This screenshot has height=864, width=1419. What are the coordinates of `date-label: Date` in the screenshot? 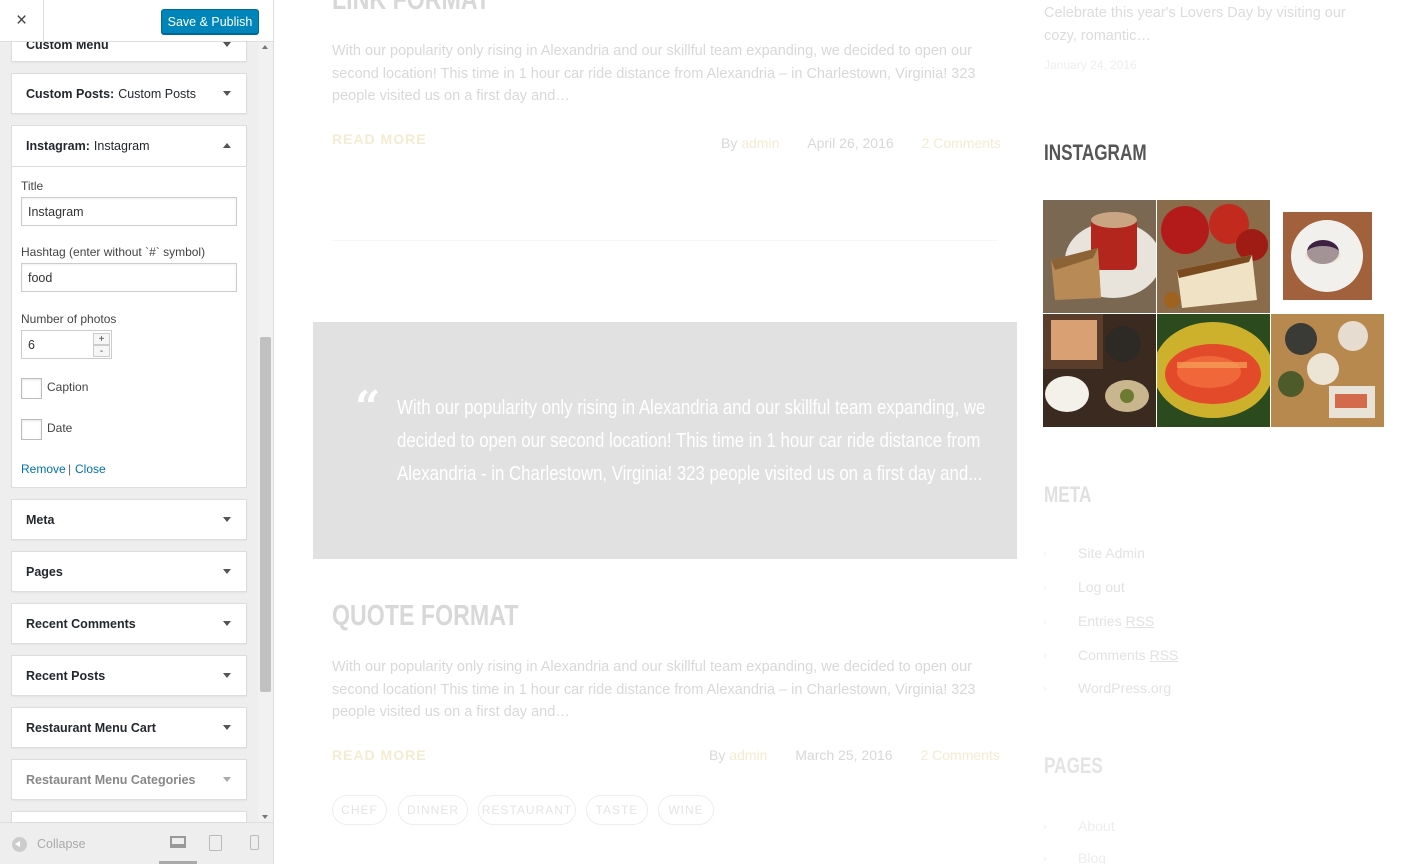 It's located at (60, 428).